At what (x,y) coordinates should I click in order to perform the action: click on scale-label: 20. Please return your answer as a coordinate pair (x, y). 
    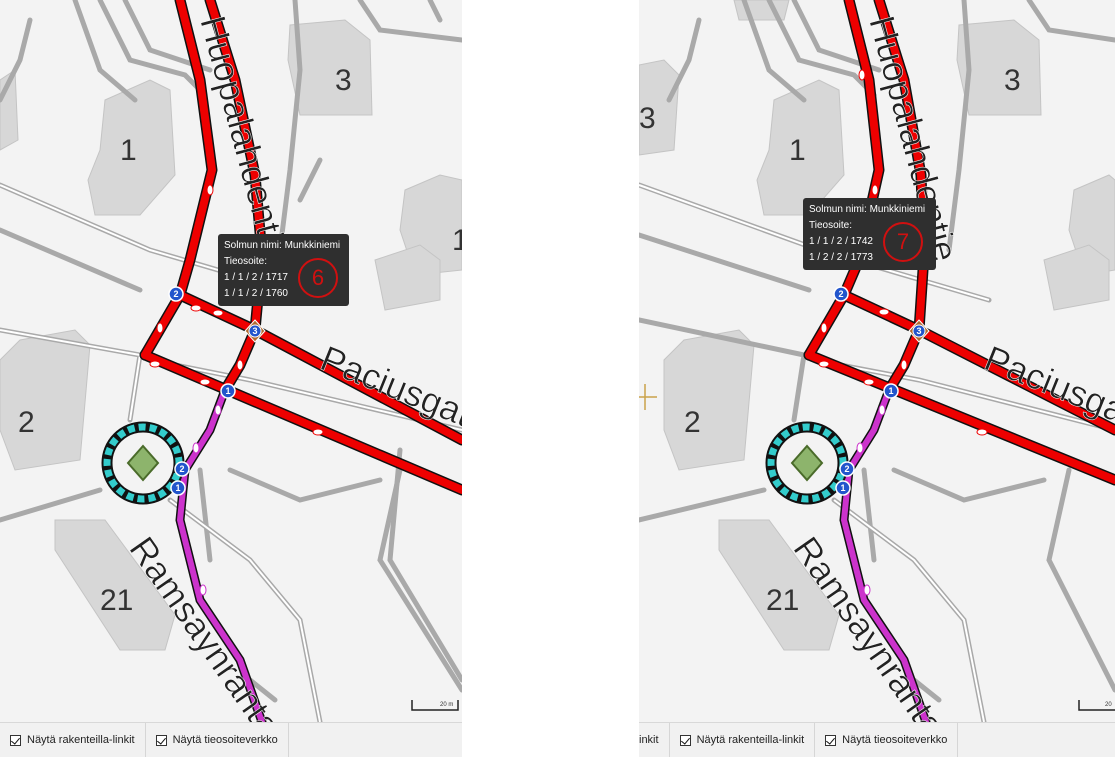
    Looking at the image, I should click on (1108, 705).